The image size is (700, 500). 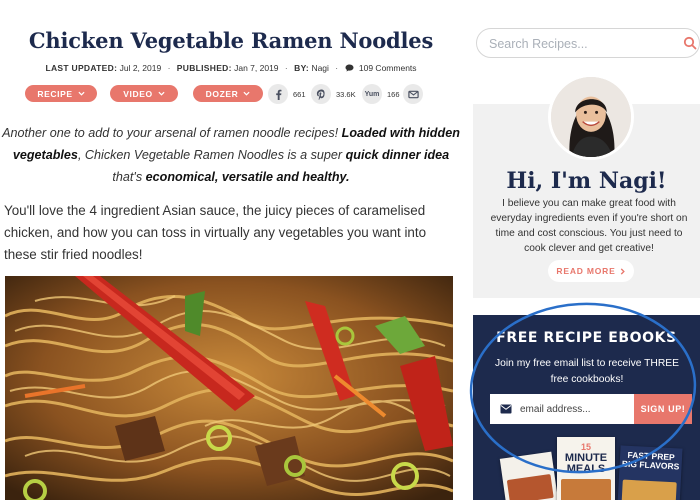 I want to click on ebook-cover-title: MINUTE MEALS, so click(x=586, y=463).